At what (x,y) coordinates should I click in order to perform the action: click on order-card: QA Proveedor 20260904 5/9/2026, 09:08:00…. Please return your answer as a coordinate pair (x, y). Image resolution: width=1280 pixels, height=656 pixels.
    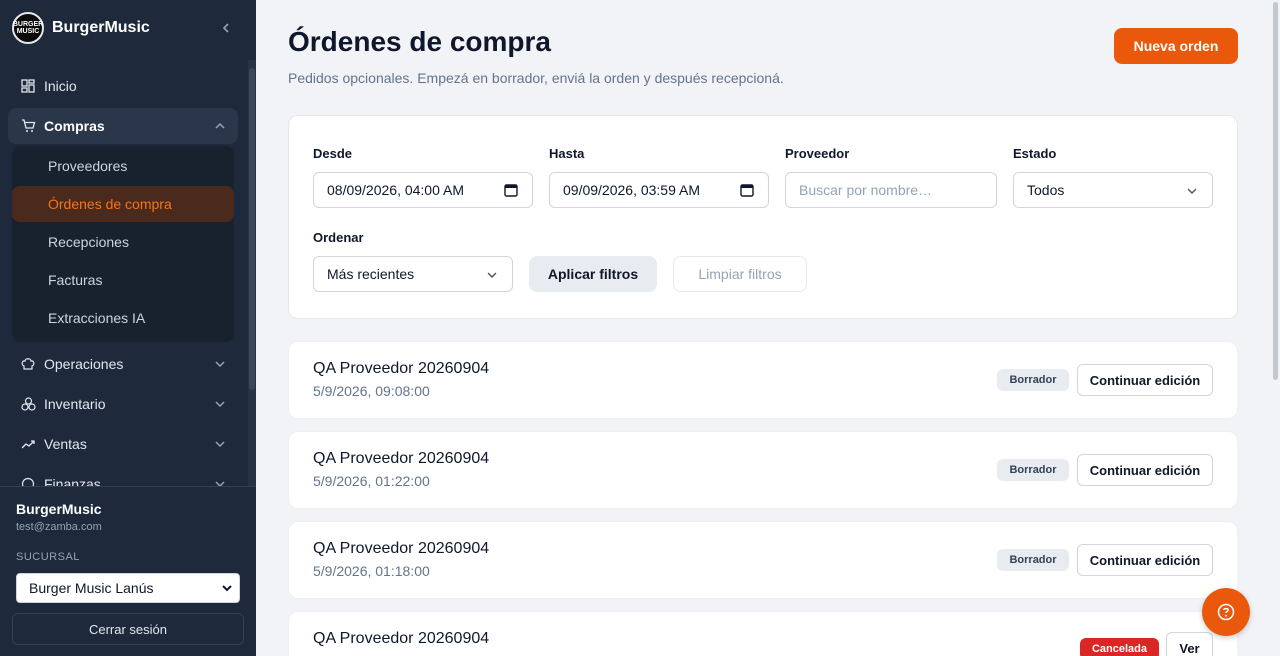
    Looking at the image, I should click on (763, 380).